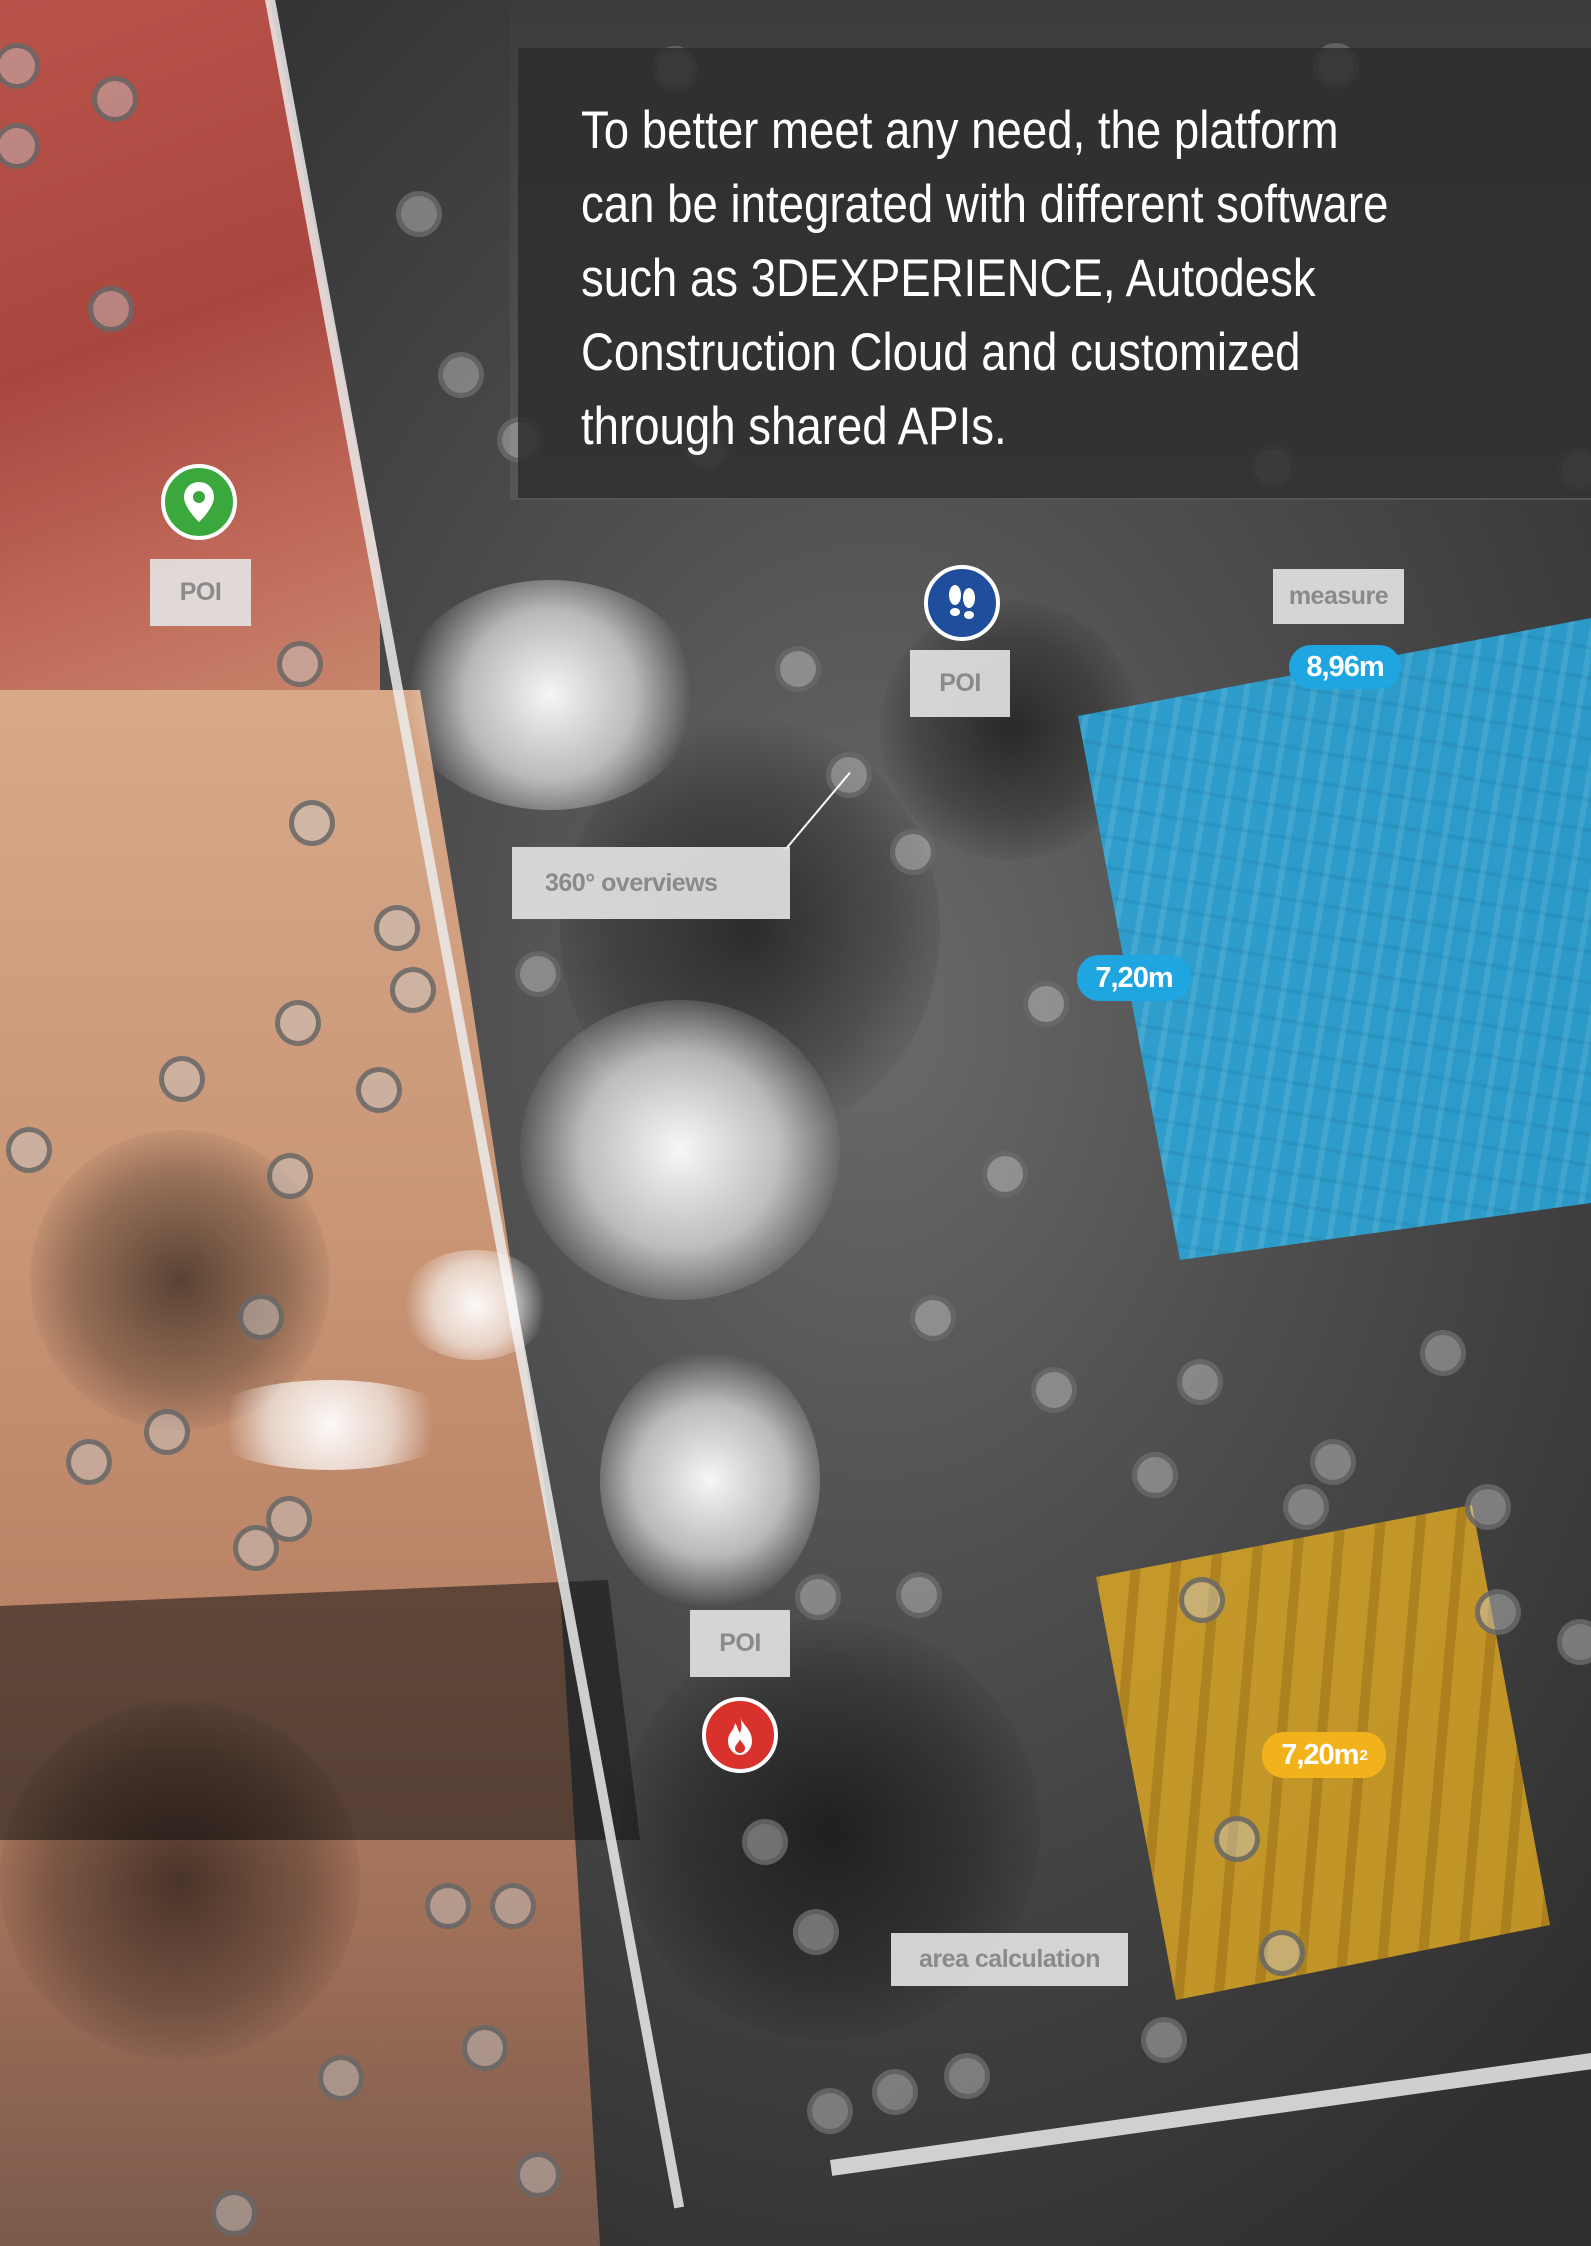  What do you see at coordinates (1134, 978) in the screenshot?
I see `height-measurement: 7,20m` at bounding box center [1134, 978].